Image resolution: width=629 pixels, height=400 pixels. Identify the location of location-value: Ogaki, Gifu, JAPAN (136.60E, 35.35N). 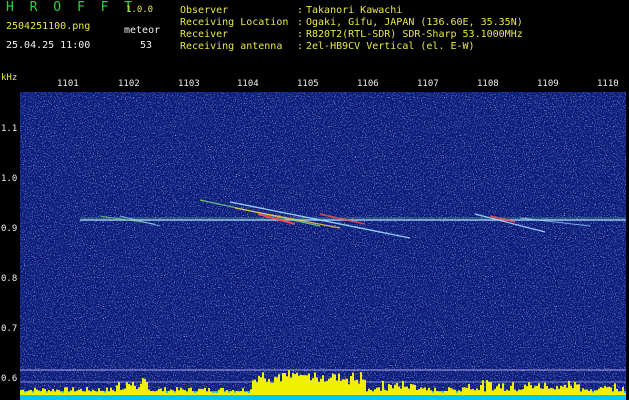
(414, 22).